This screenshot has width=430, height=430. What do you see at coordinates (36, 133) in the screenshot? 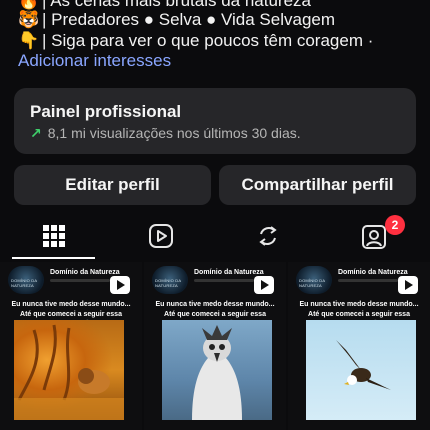
I see `trend-up-icon: ↗` at bounding box center [36, 133].